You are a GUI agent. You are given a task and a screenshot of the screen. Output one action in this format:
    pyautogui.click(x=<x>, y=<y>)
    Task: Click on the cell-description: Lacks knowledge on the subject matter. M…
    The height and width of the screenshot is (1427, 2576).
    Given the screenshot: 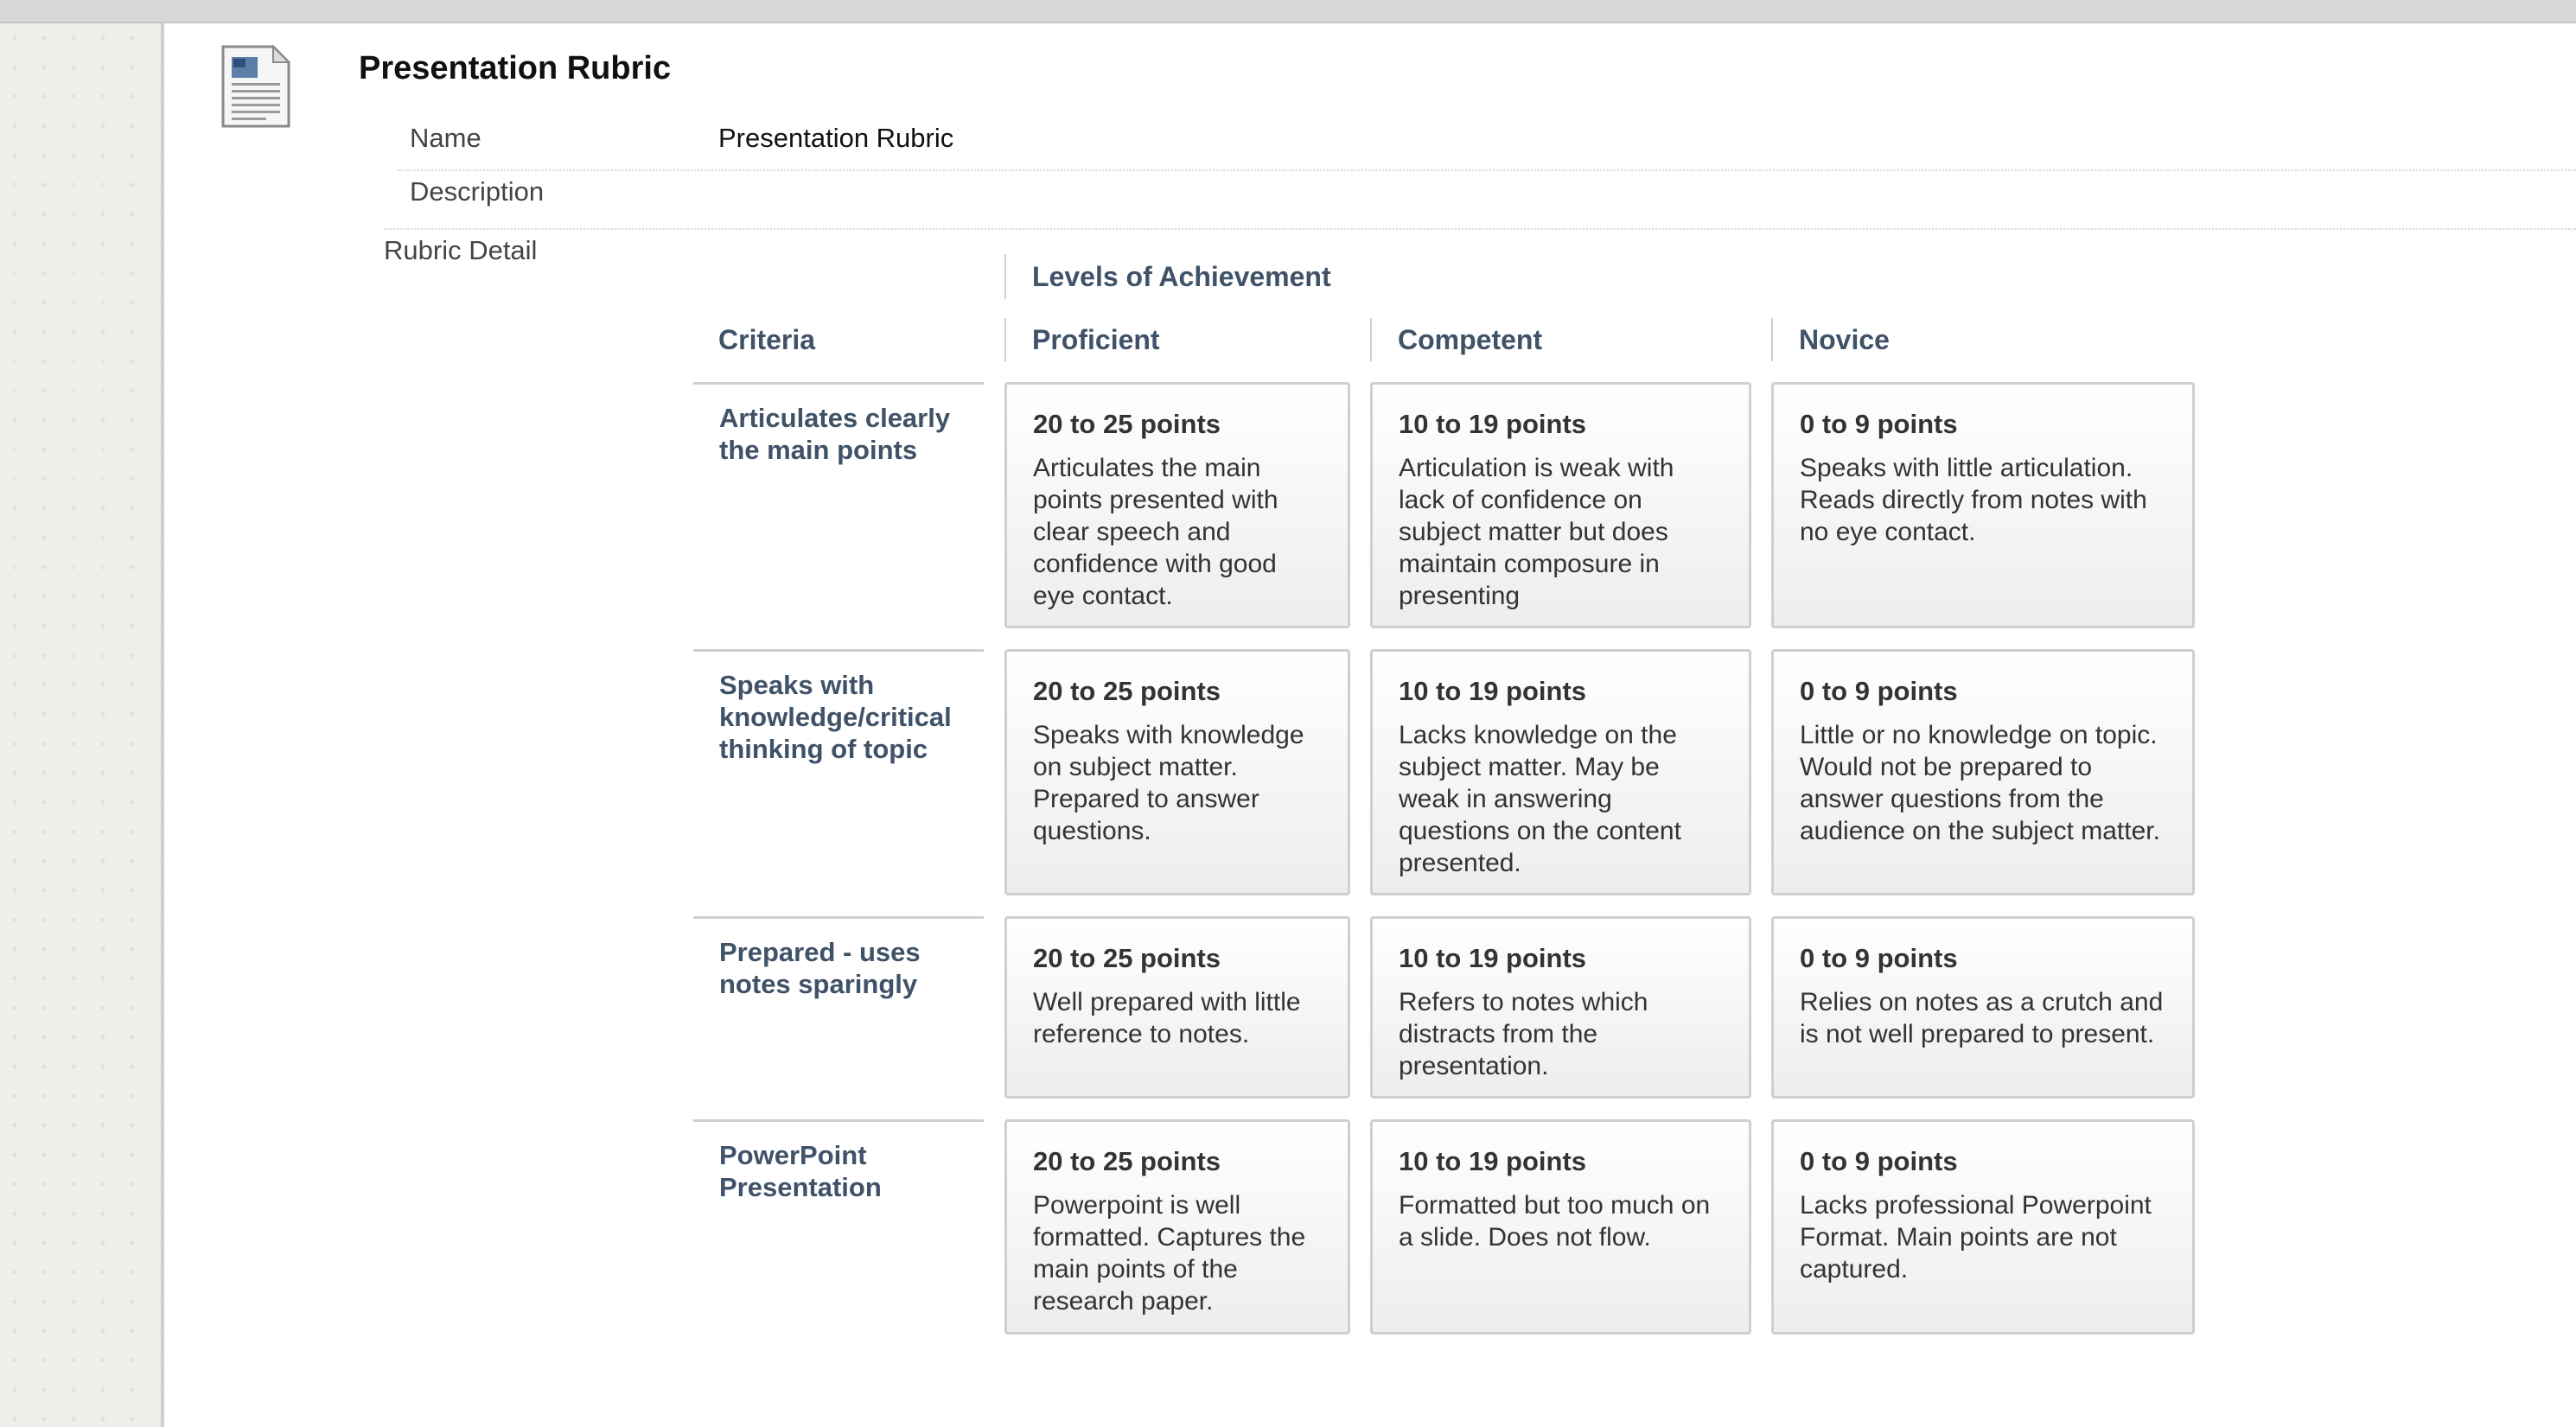 What is the action you would take?
    pyautogui.click(x=1540, y=799)
    